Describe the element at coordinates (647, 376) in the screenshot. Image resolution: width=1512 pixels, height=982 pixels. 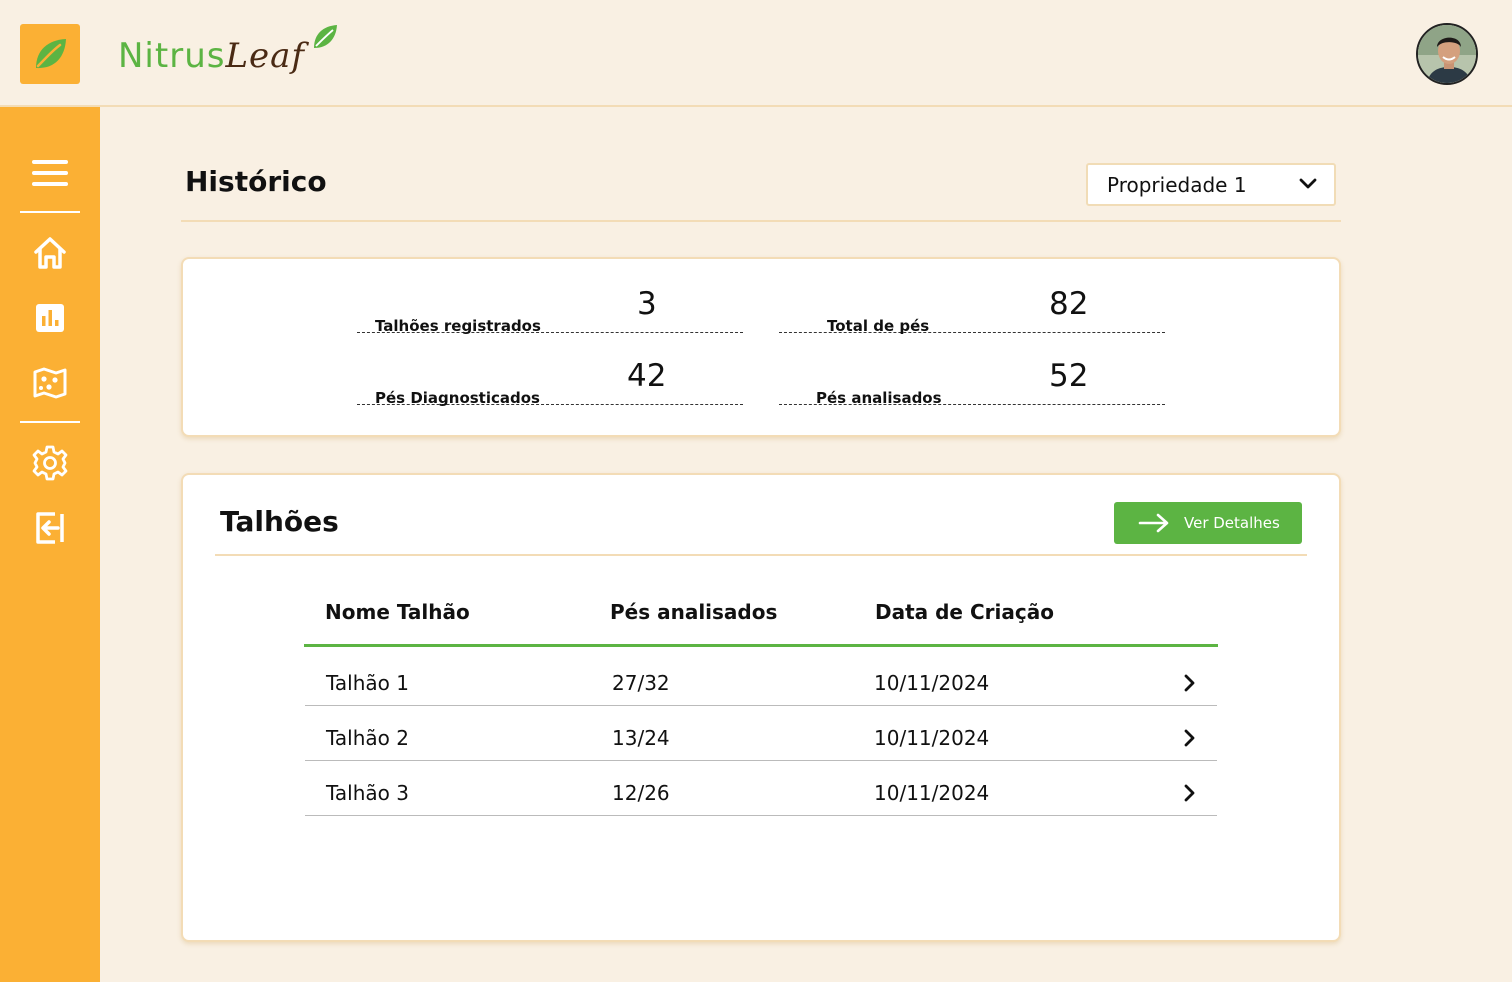
I see `stat-value: 42` at that location.